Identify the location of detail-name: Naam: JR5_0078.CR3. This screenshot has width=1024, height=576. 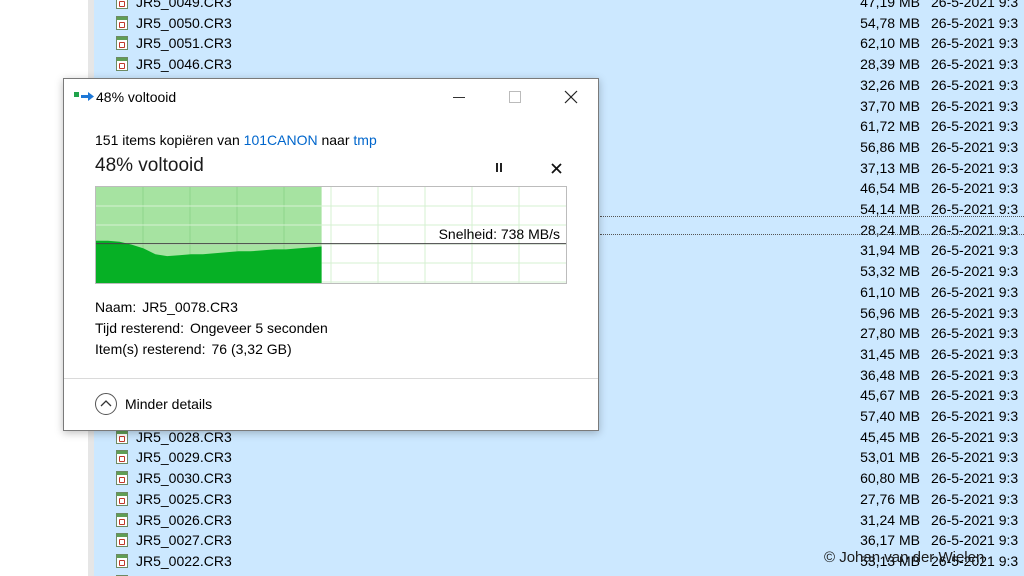
(166, 307).